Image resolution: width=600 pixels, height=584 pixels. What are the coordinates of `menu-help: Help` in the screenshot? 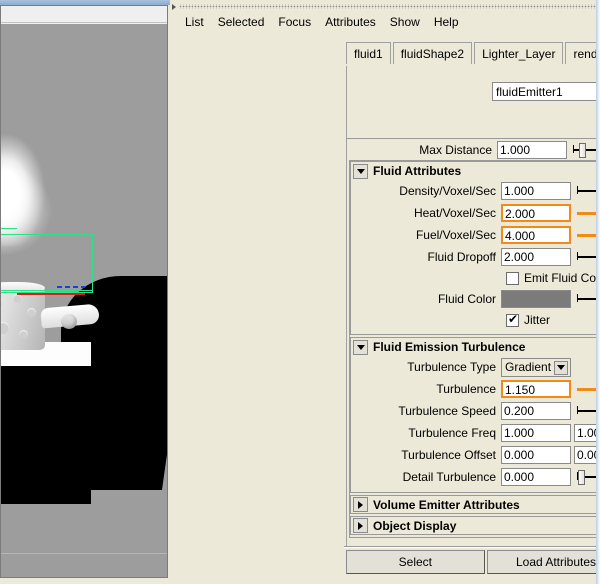 It's located at (446, 22).